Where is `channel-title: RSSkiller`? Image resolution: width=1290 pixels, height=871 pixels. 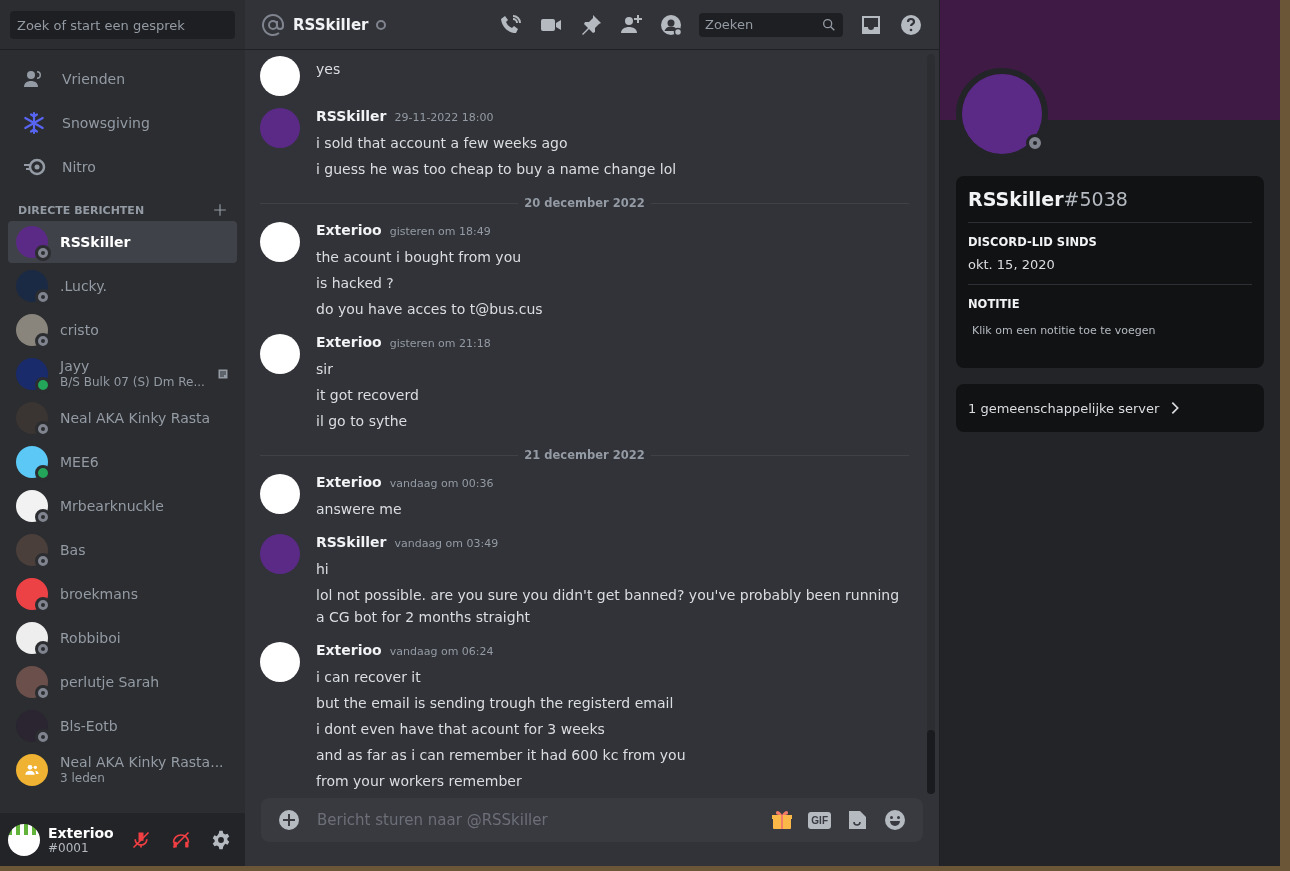 channel-title: RSSkiller is located at coordinates (331, 24).